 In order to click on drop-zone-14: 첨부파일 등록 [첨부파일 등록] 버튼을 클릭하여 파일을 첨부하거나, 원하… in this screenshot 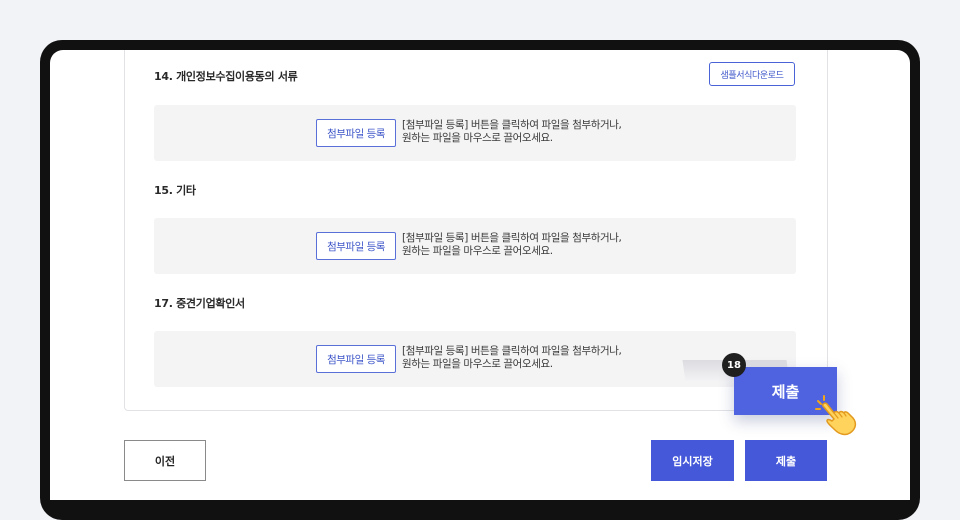, I will do `click(475, 133)`.